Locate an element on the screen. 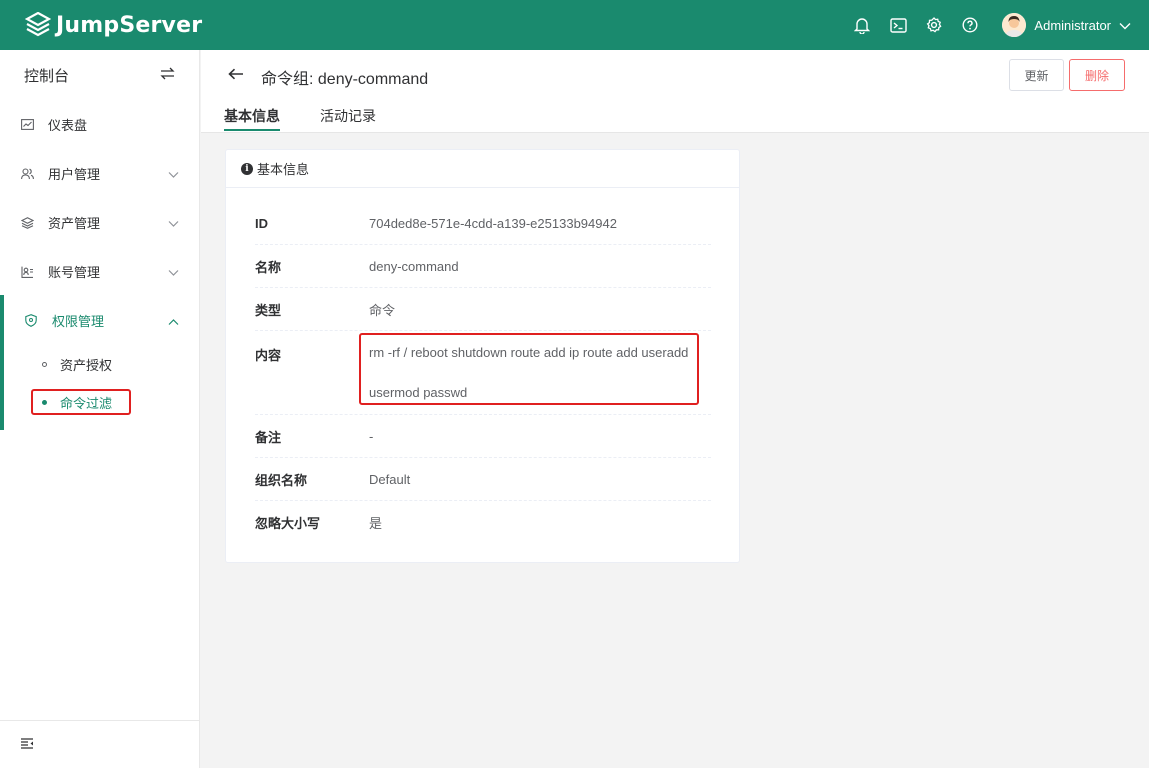 Image resolution: width=1149 pixels, height=768 pixels. sidebar-subitem-label: 资产授权 is located at coordinates (86, 365).